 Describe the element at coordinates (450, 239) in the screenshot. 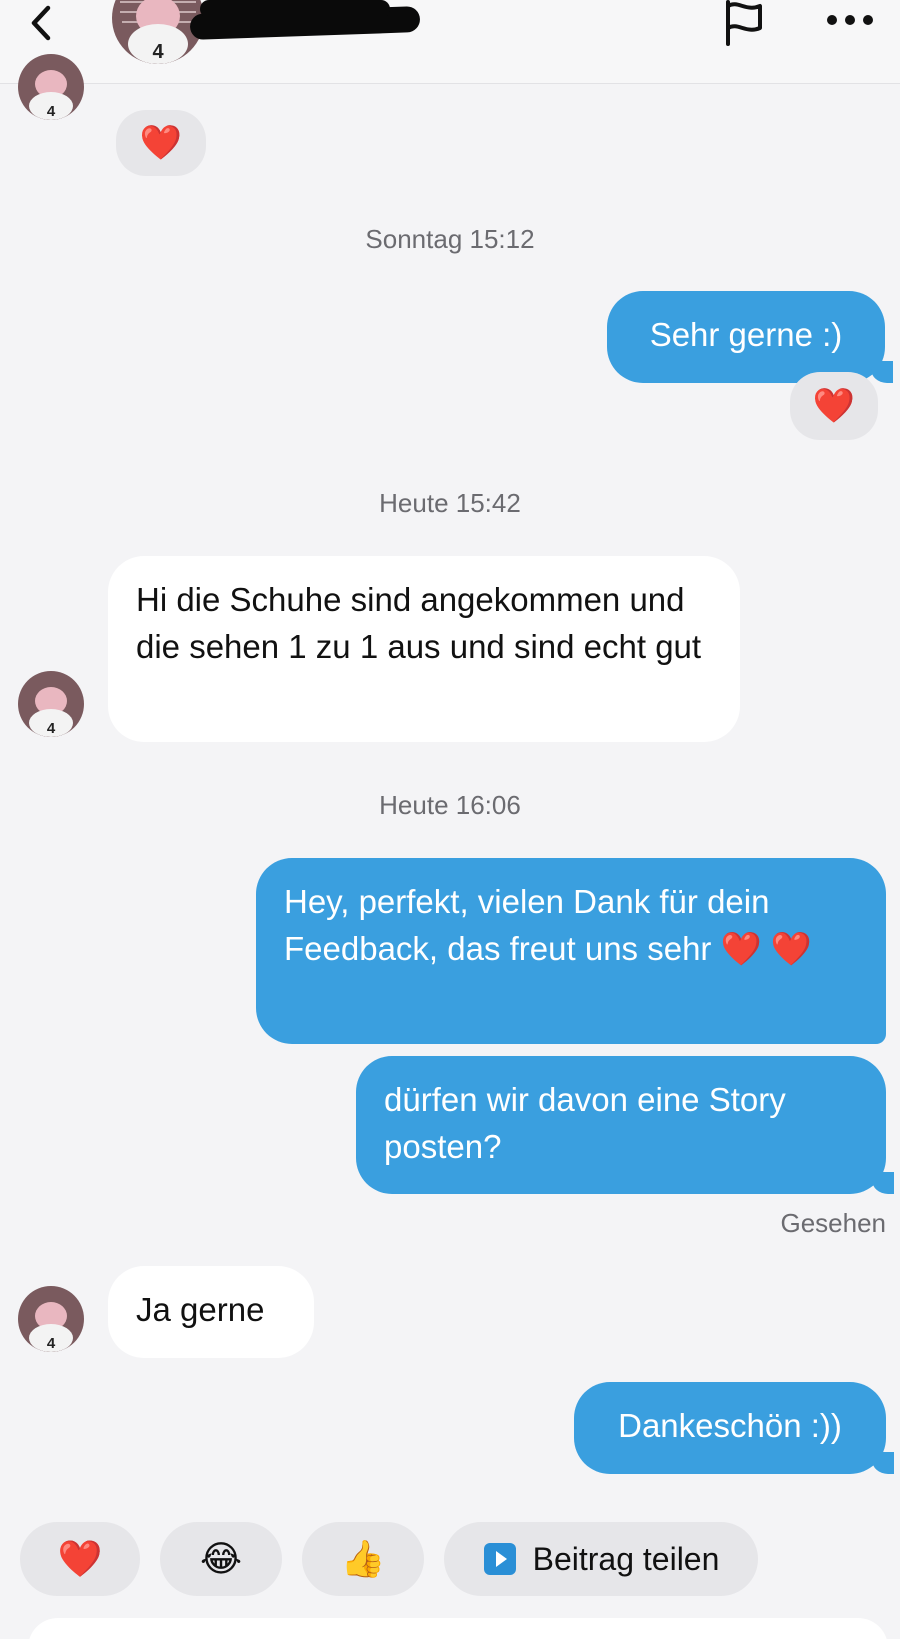

I see `timestamp: Sonntag 15:12` at that location.